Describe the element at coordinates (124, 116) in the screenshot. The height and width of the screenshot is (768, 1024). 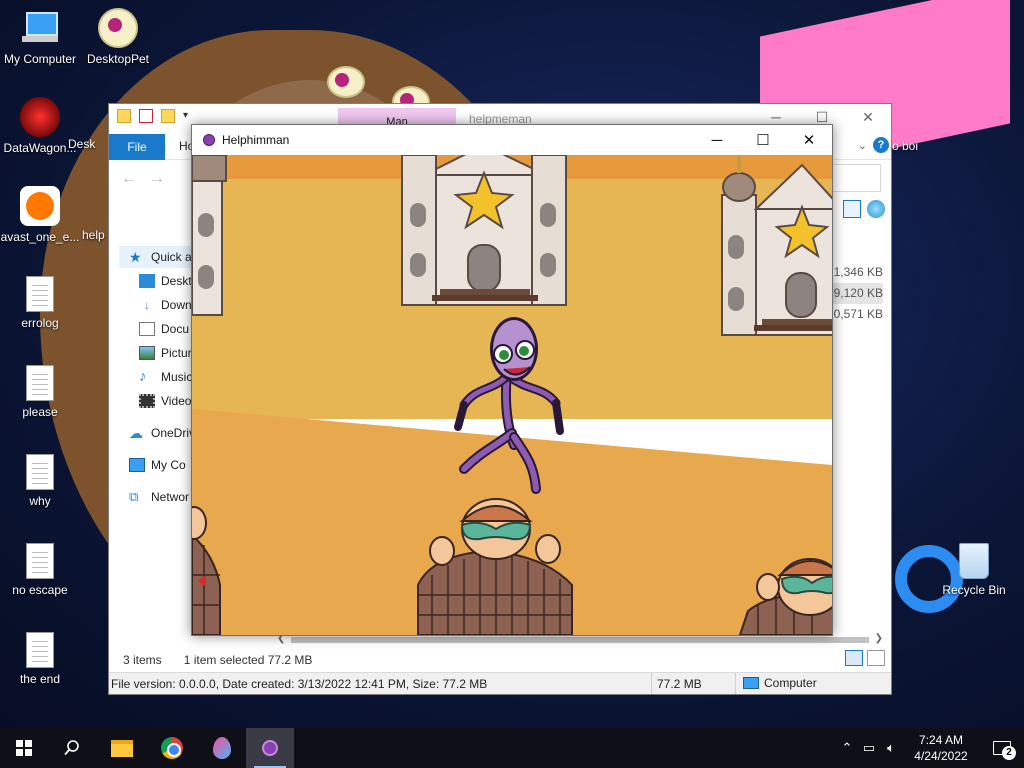
I see `folder-icon` at that location.